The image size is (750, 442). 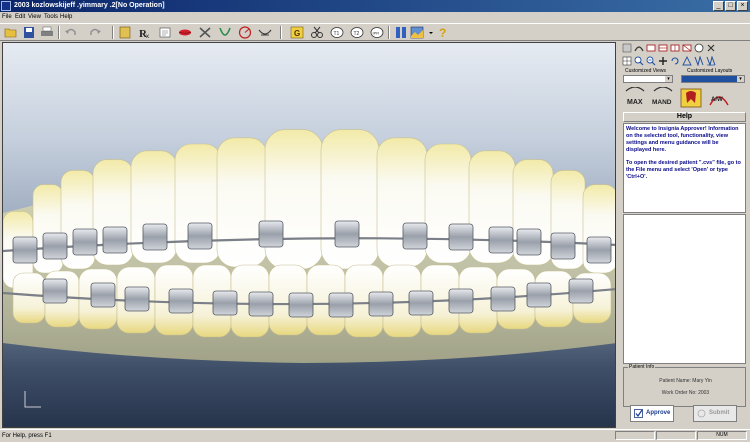 I want to click on aw-button: A/W, so click(x=719, y=98).